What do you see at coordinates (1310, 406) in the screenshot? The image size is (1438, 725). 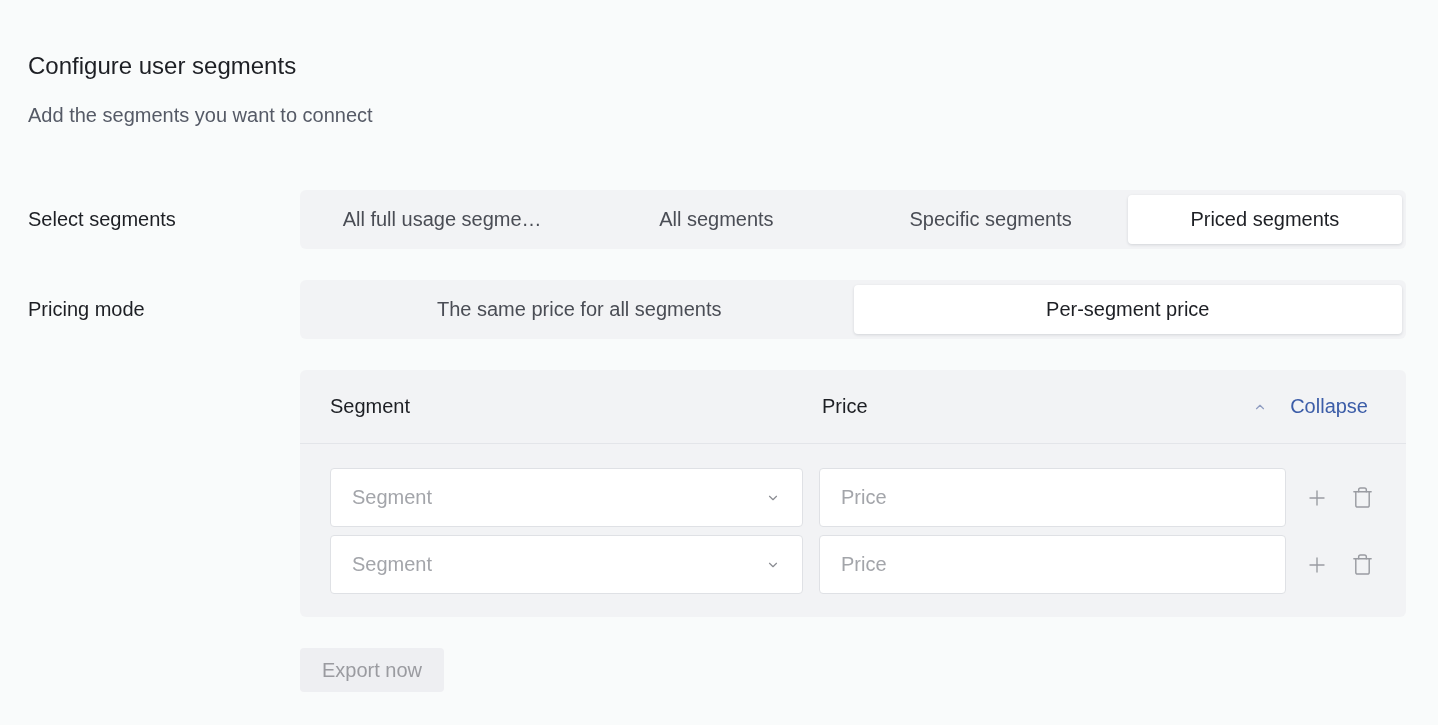 I see `collapse-link: Collapse` at bounding box center [1310, 406].